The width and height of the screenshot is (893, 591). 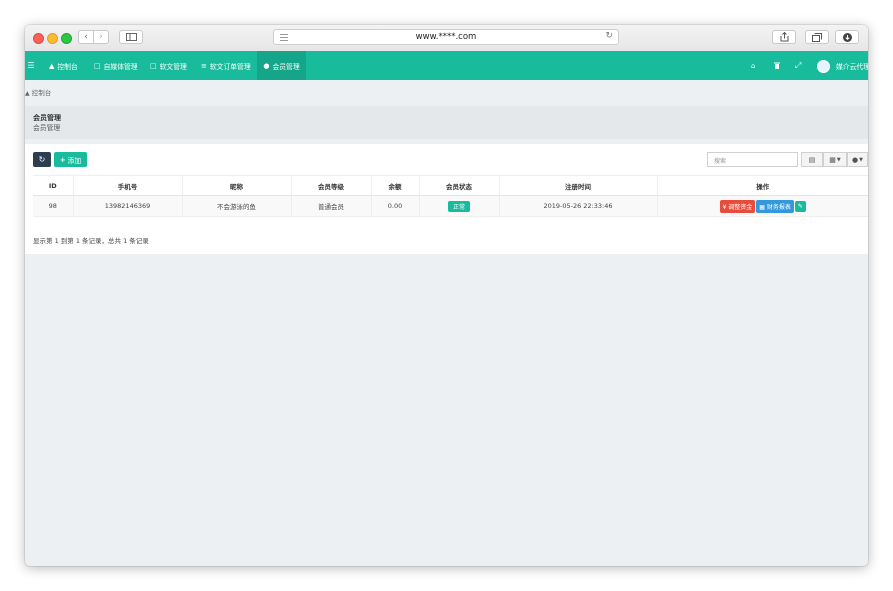 What do you see at coordinates (204, 65) in the screenshot?
I see `list-icon: ≡` at bounding box center [204, 65].